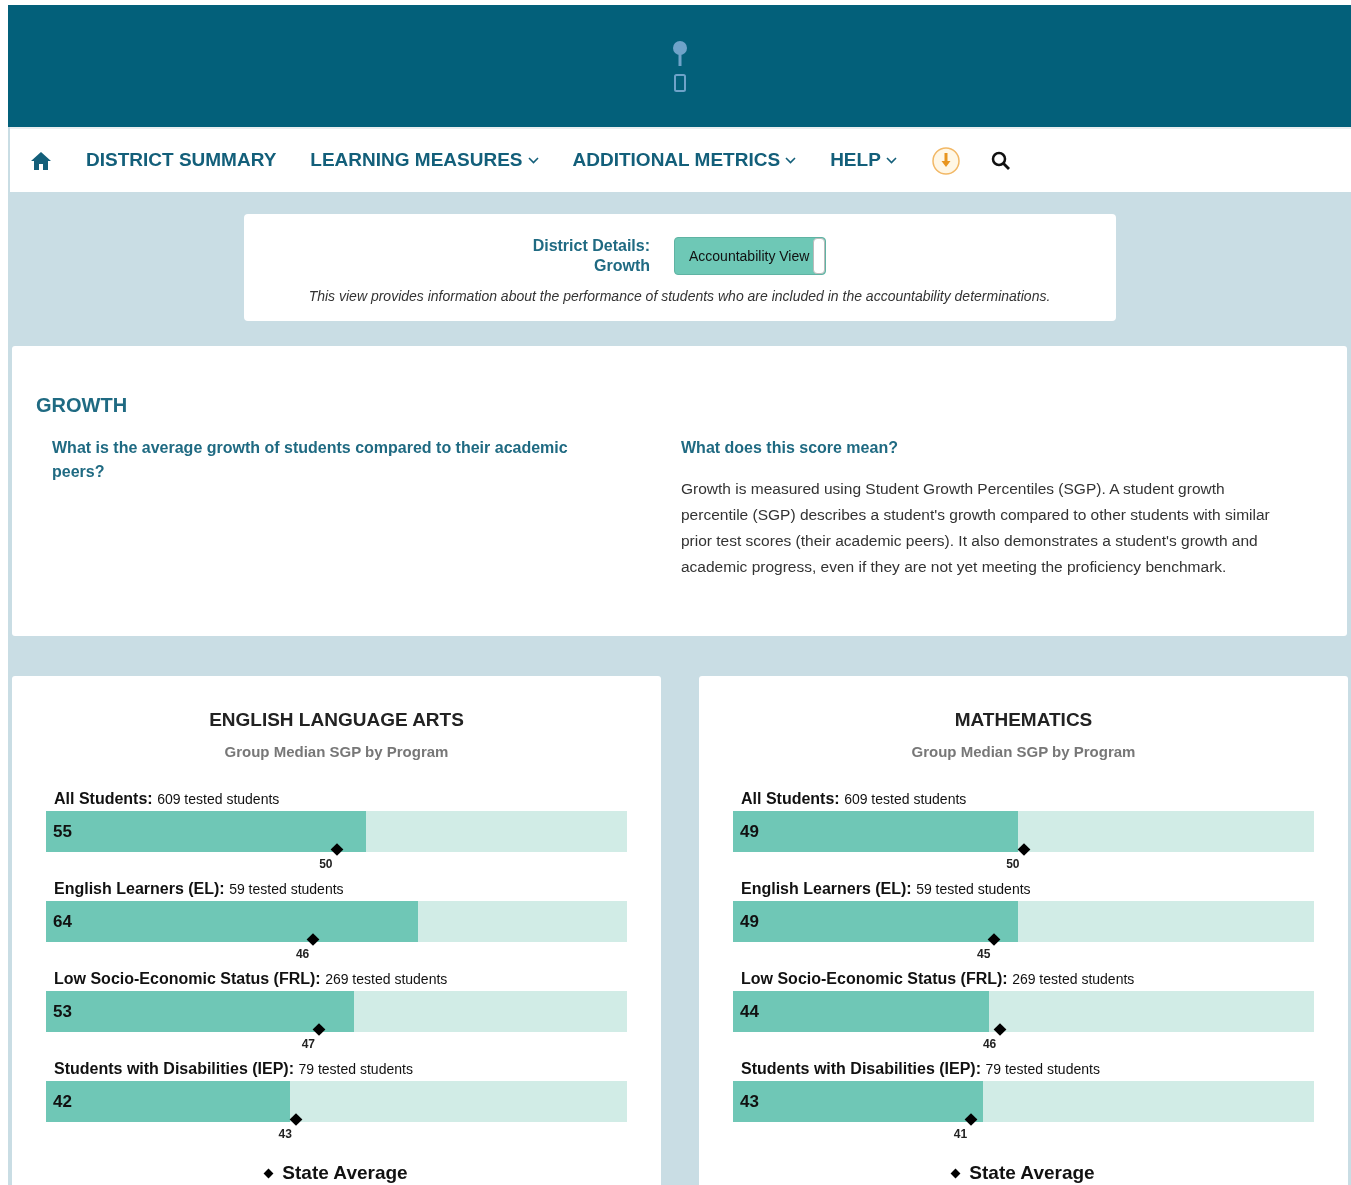  Describe the element at coordinates (1000, 160) in the screenshot. I see `search-icon` at that location.